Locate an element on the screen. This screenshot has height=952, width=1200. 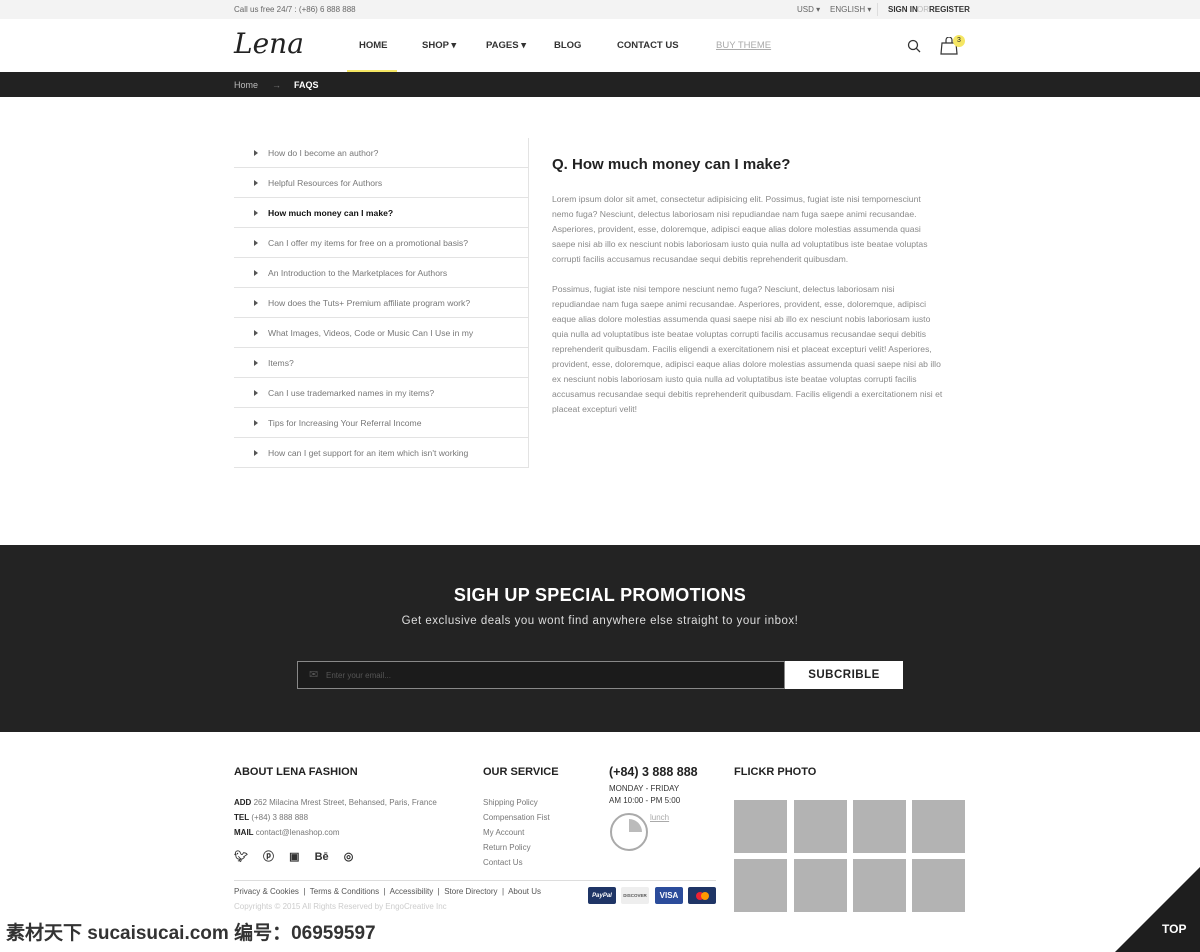
or-text: OR is located at coordinates (923, 9).